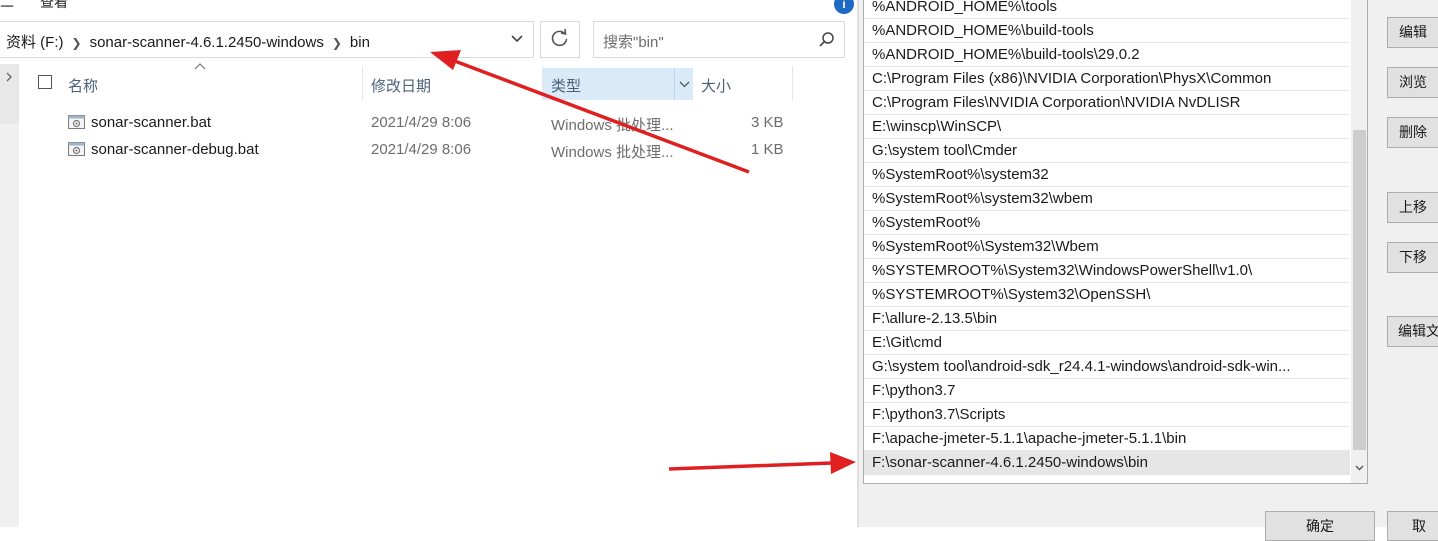  What do you see at coordinates (827, 40) in the screenshot?
I see `search-icon` at bounding box center [827, 40].